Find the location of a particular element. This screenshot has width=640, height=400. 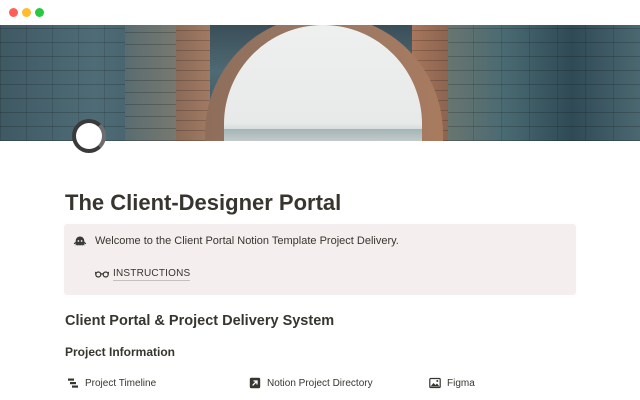

minimize-window-button is located at coordinates (26, 12).